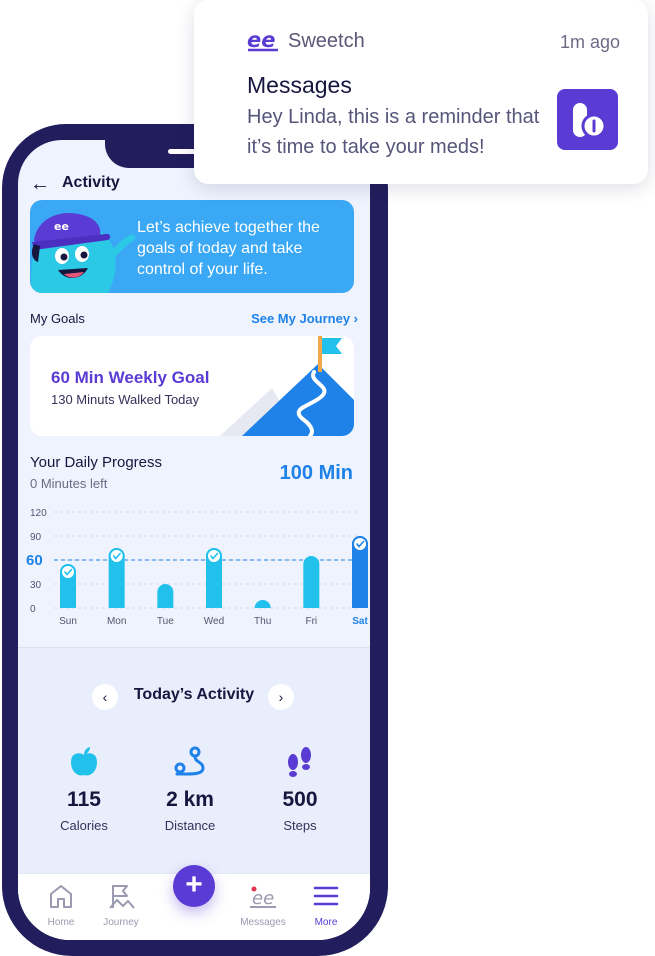 This screenshot has width=655, height=956. What do you see at coordinates (300, 825) in the screenshot?
I see `steps-label: Steps` at bounding box center [300, 825].